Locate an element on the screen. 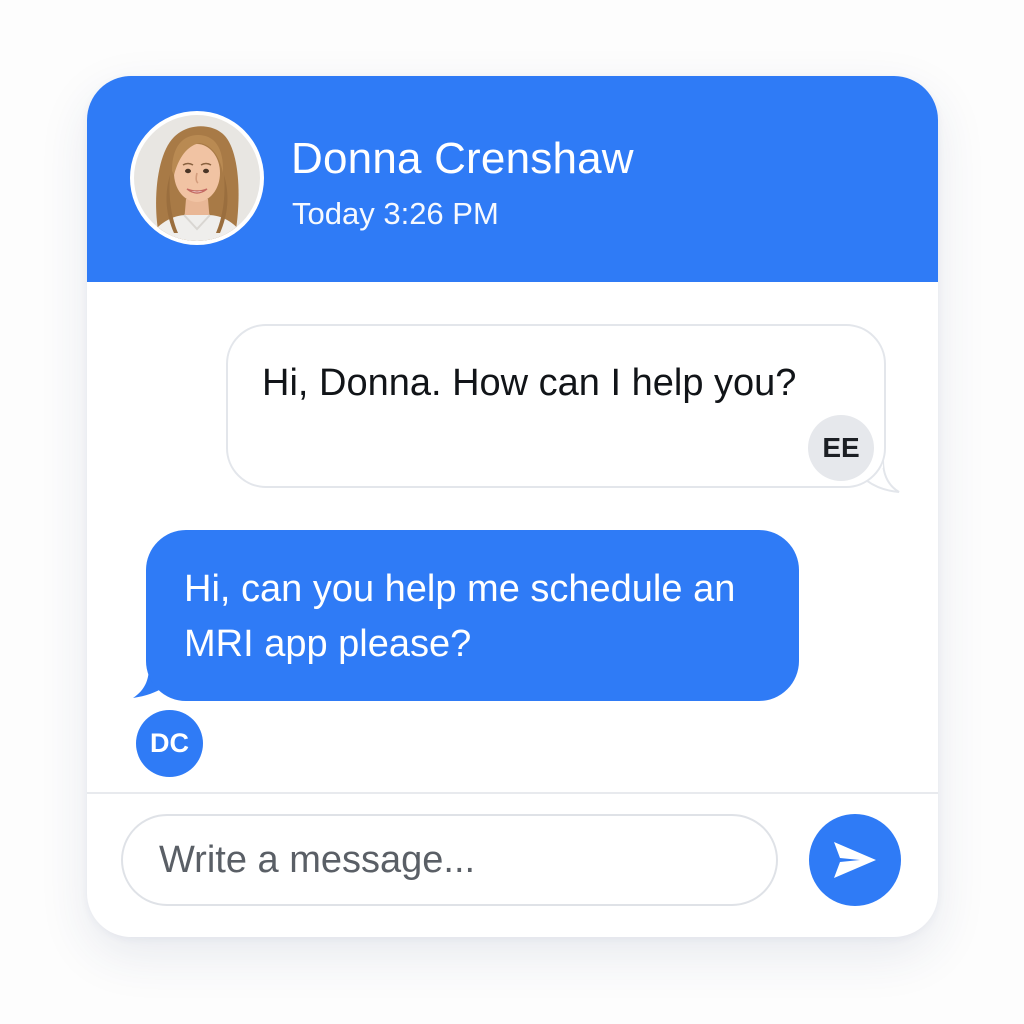  send-icon is located at coordinates (855, 860).